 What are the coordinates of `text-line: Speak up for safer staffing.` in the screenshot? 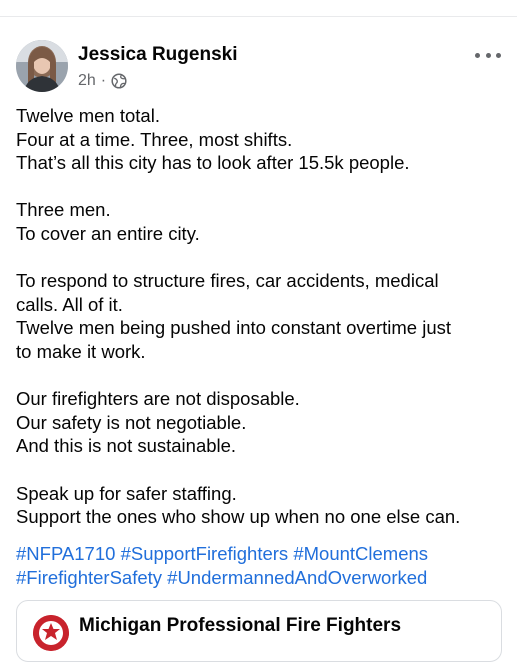 It's located at (126, 493).